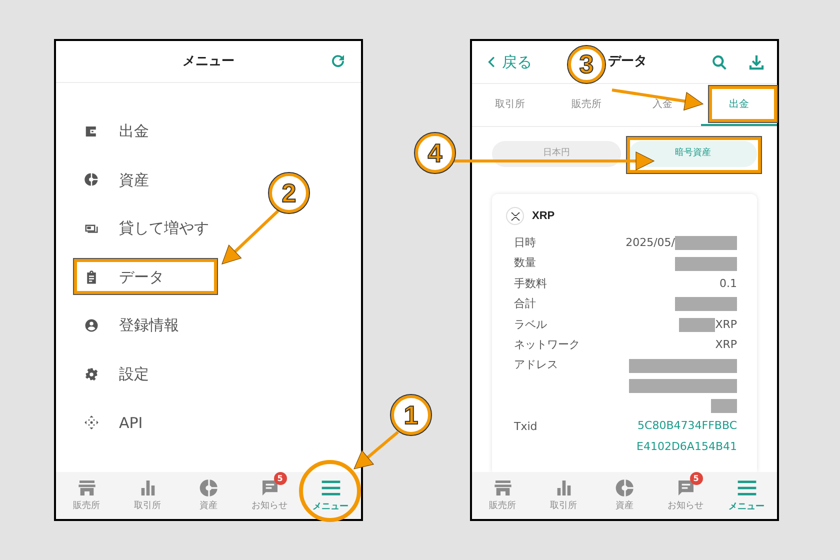  I want to click on search-button, so click(719, 62).